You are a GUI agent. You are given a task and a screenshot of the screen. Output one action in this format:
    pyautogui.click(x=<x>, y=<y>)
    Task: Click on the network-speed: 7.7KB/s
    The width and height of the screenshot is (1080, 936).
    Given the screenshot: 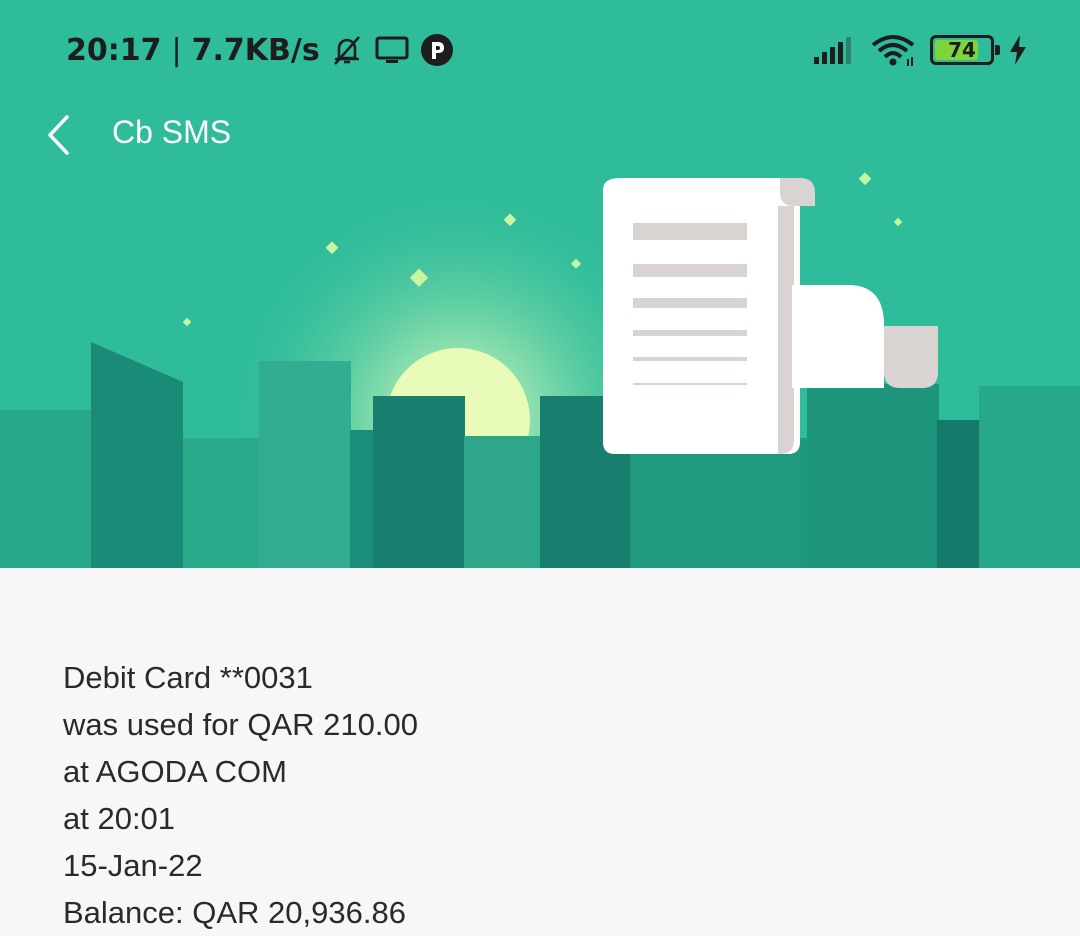 What is the action you would take?
    pyautogui.click(x=255, y=50)
    